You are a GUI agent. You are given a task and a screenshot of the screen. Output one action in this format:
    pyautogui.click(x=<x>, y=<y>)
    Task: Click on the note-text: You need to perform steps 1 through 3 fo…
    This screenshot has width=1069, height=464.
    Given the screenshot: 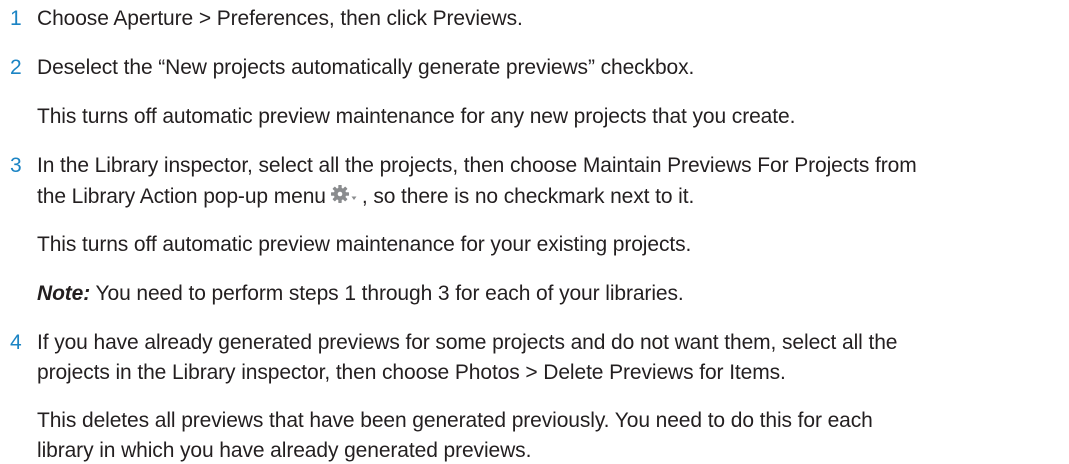 What is the action you would take?
    pyautogui.click(x=389, y=293)
    